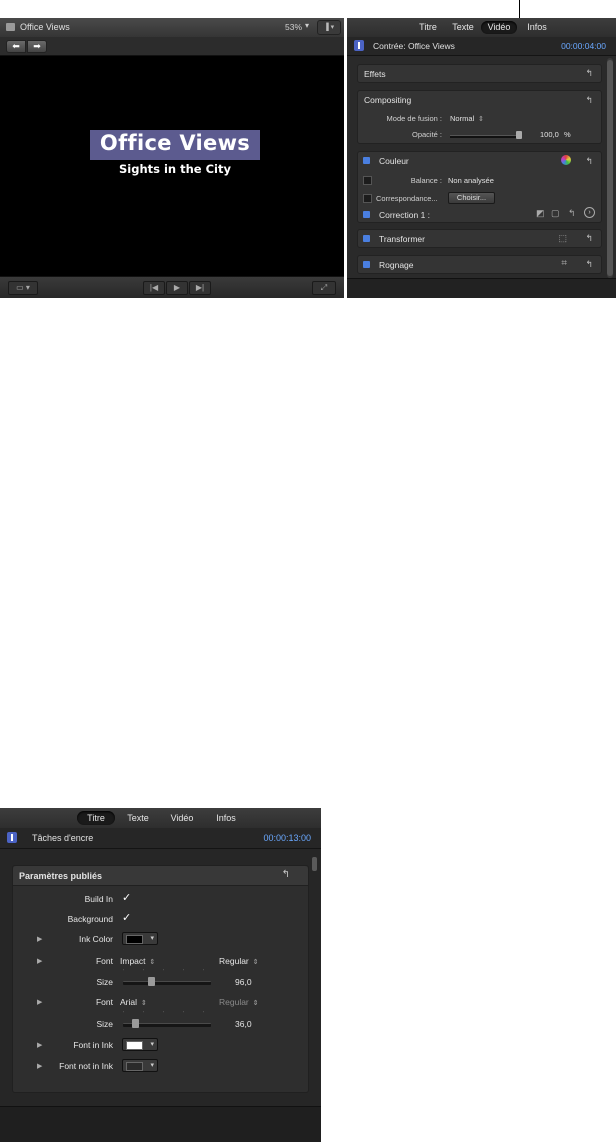 This screenshot has width=616, height=1142. What do you see at coordinates (426, 134) in the screenshot?
I see `opacity-label: Opacité :` at bounding box center [426, 134].